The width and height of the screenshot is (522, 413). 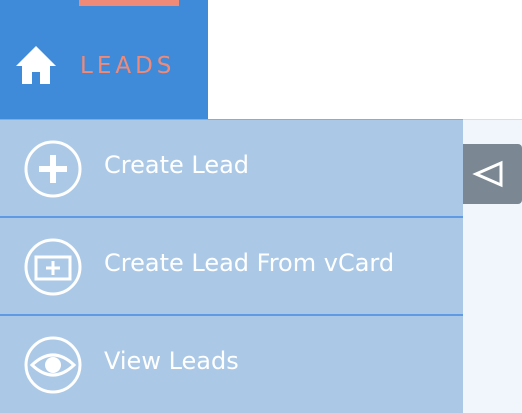 What do you see at coordinates (128, 66) in the screenshot?
I see `header-title: LEADS` at bounding box center [128, 66].